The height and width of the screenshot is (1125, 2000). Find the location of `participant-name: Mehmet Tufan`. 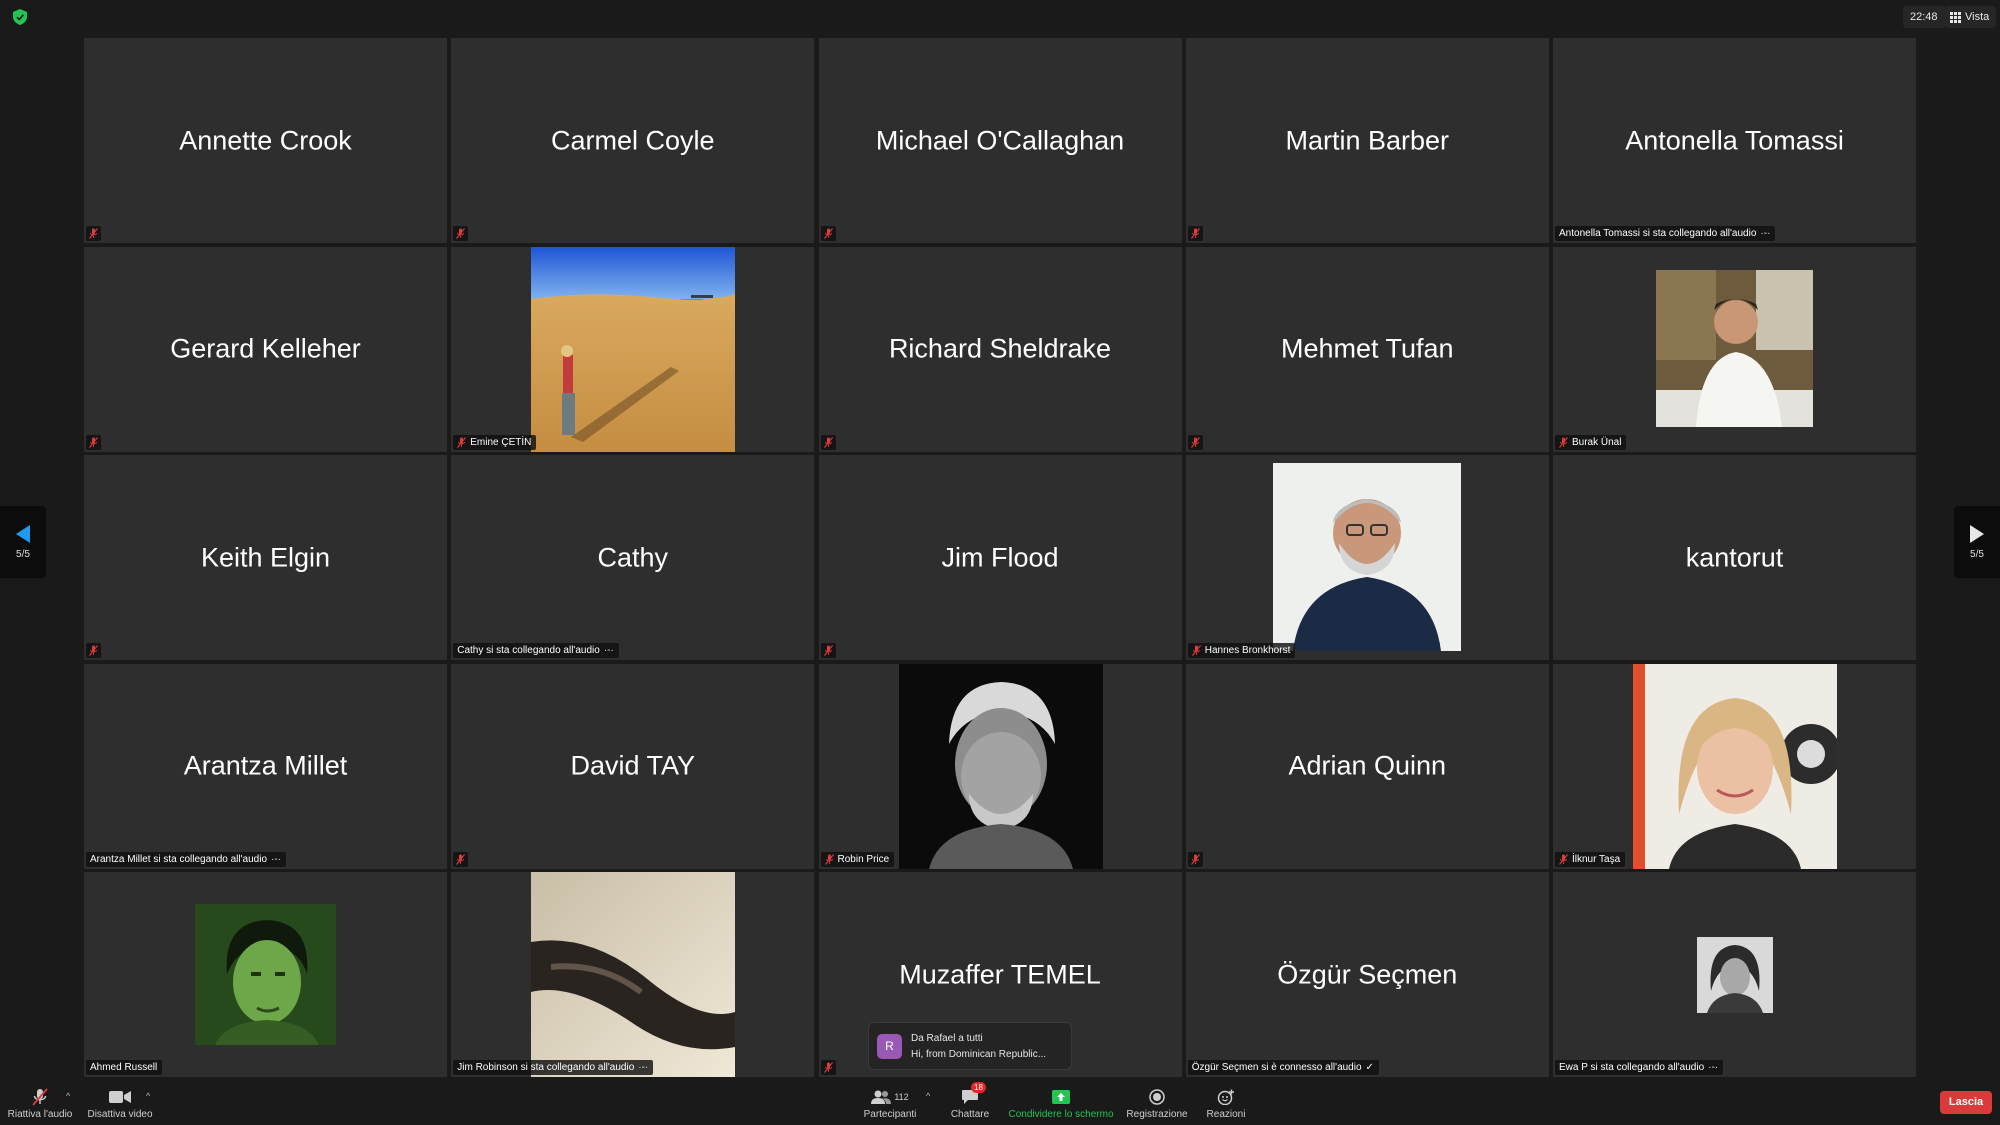

participant-name: Mehmet Tufan is located at coordinates (1367, 348).